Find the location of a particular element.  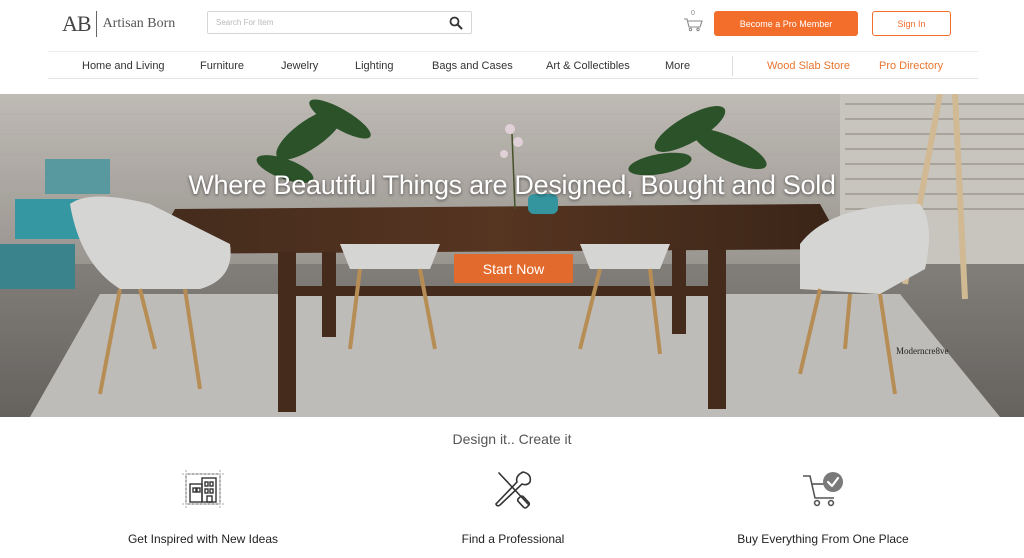

cart-button: 0 is located at coordinates (694, 21).